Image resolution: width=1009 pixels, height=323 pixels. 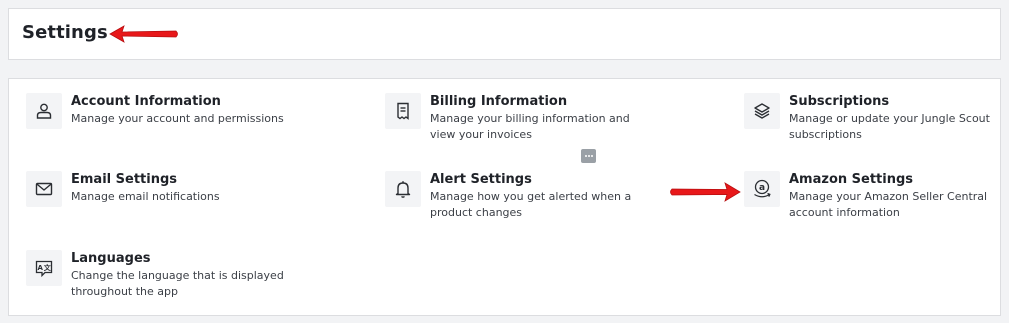 What do you see at coordinates (403, 189) in the screenshot?
I see `bell-icon` at bounding box center [403, 189].